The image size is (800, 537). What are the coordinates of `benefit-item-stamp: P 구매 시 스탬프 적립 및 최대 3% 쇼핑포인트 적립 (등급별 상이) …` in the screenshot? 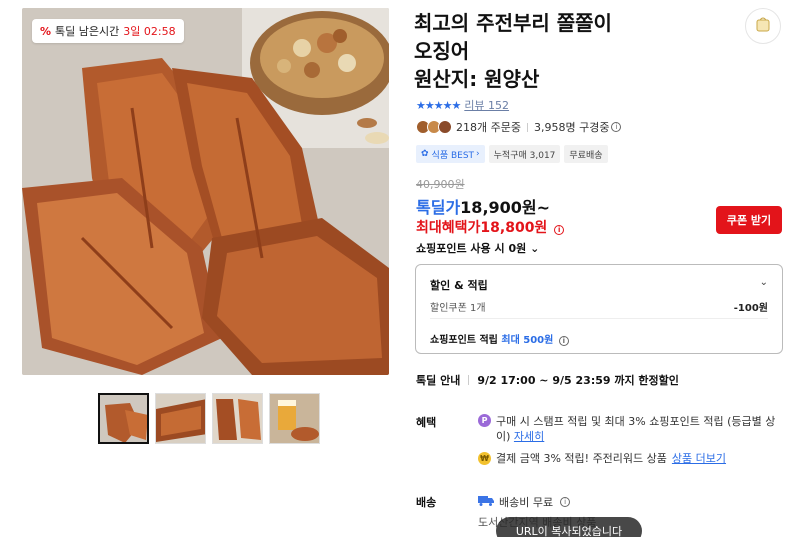 It's located at (628, 429).